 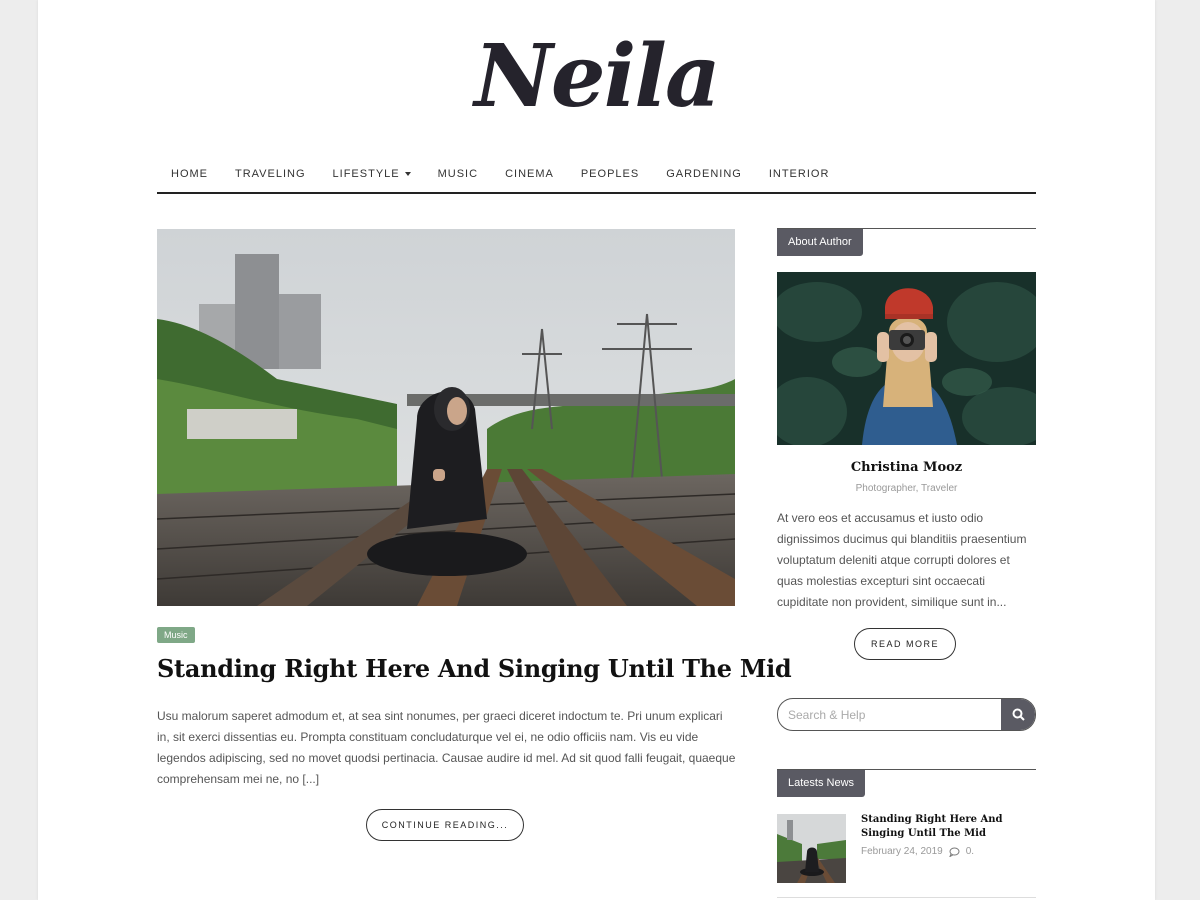 I want to click on search-form, so click(x=906, y=714).